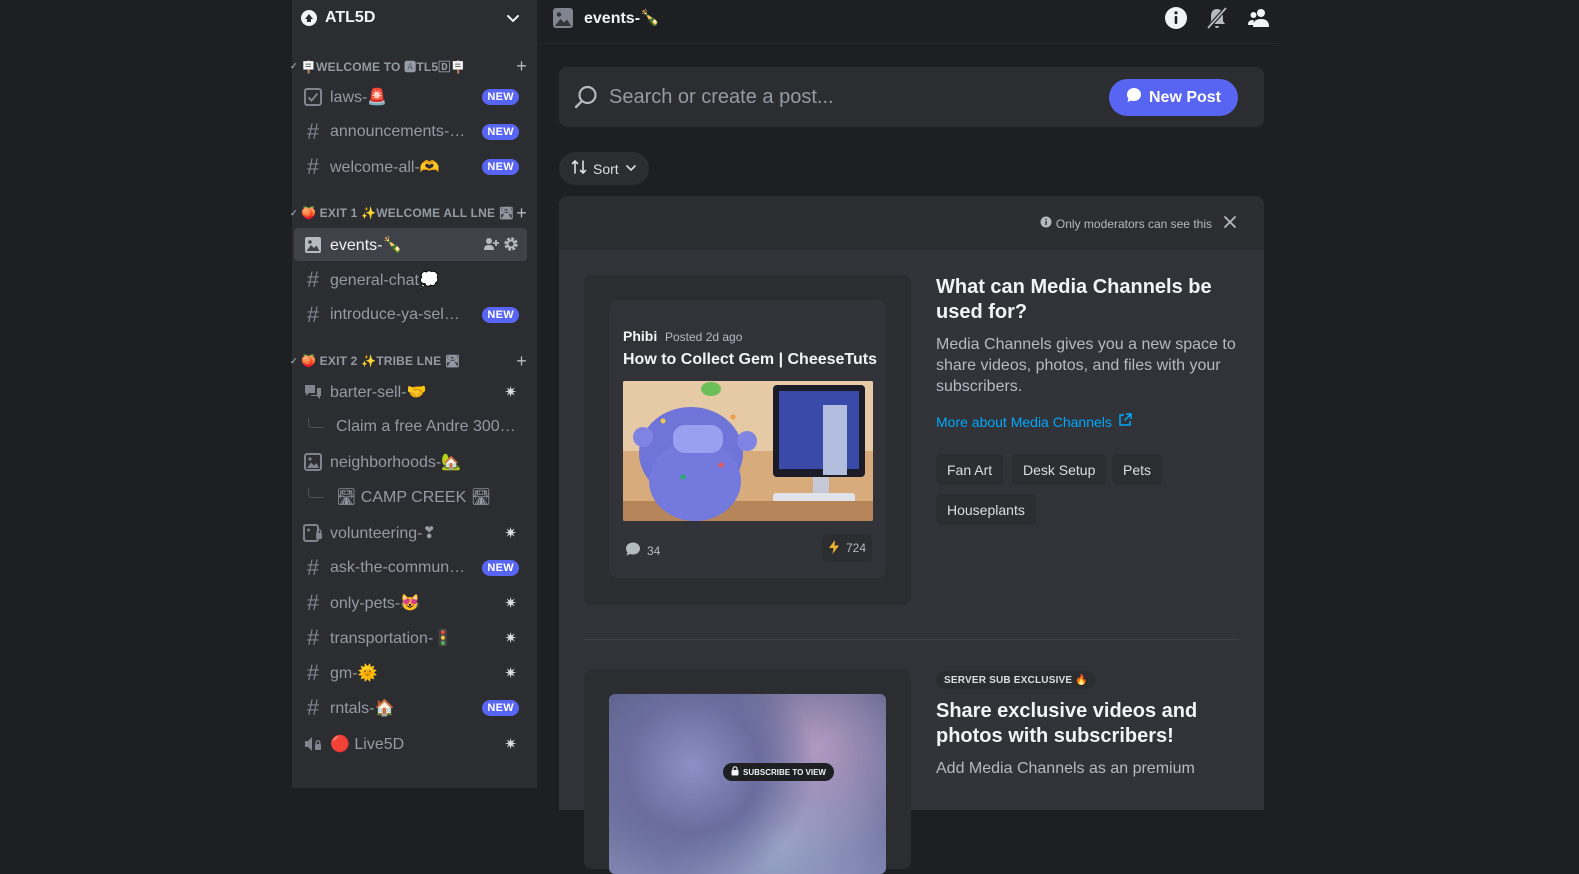 This screenshot has width=1579, height=874. What do you see at coordinates (410, 166) in the screenshot?
I see `channel-welcome-all: # welcome-all-🫶 NEW` at bounding box center [410, 166].